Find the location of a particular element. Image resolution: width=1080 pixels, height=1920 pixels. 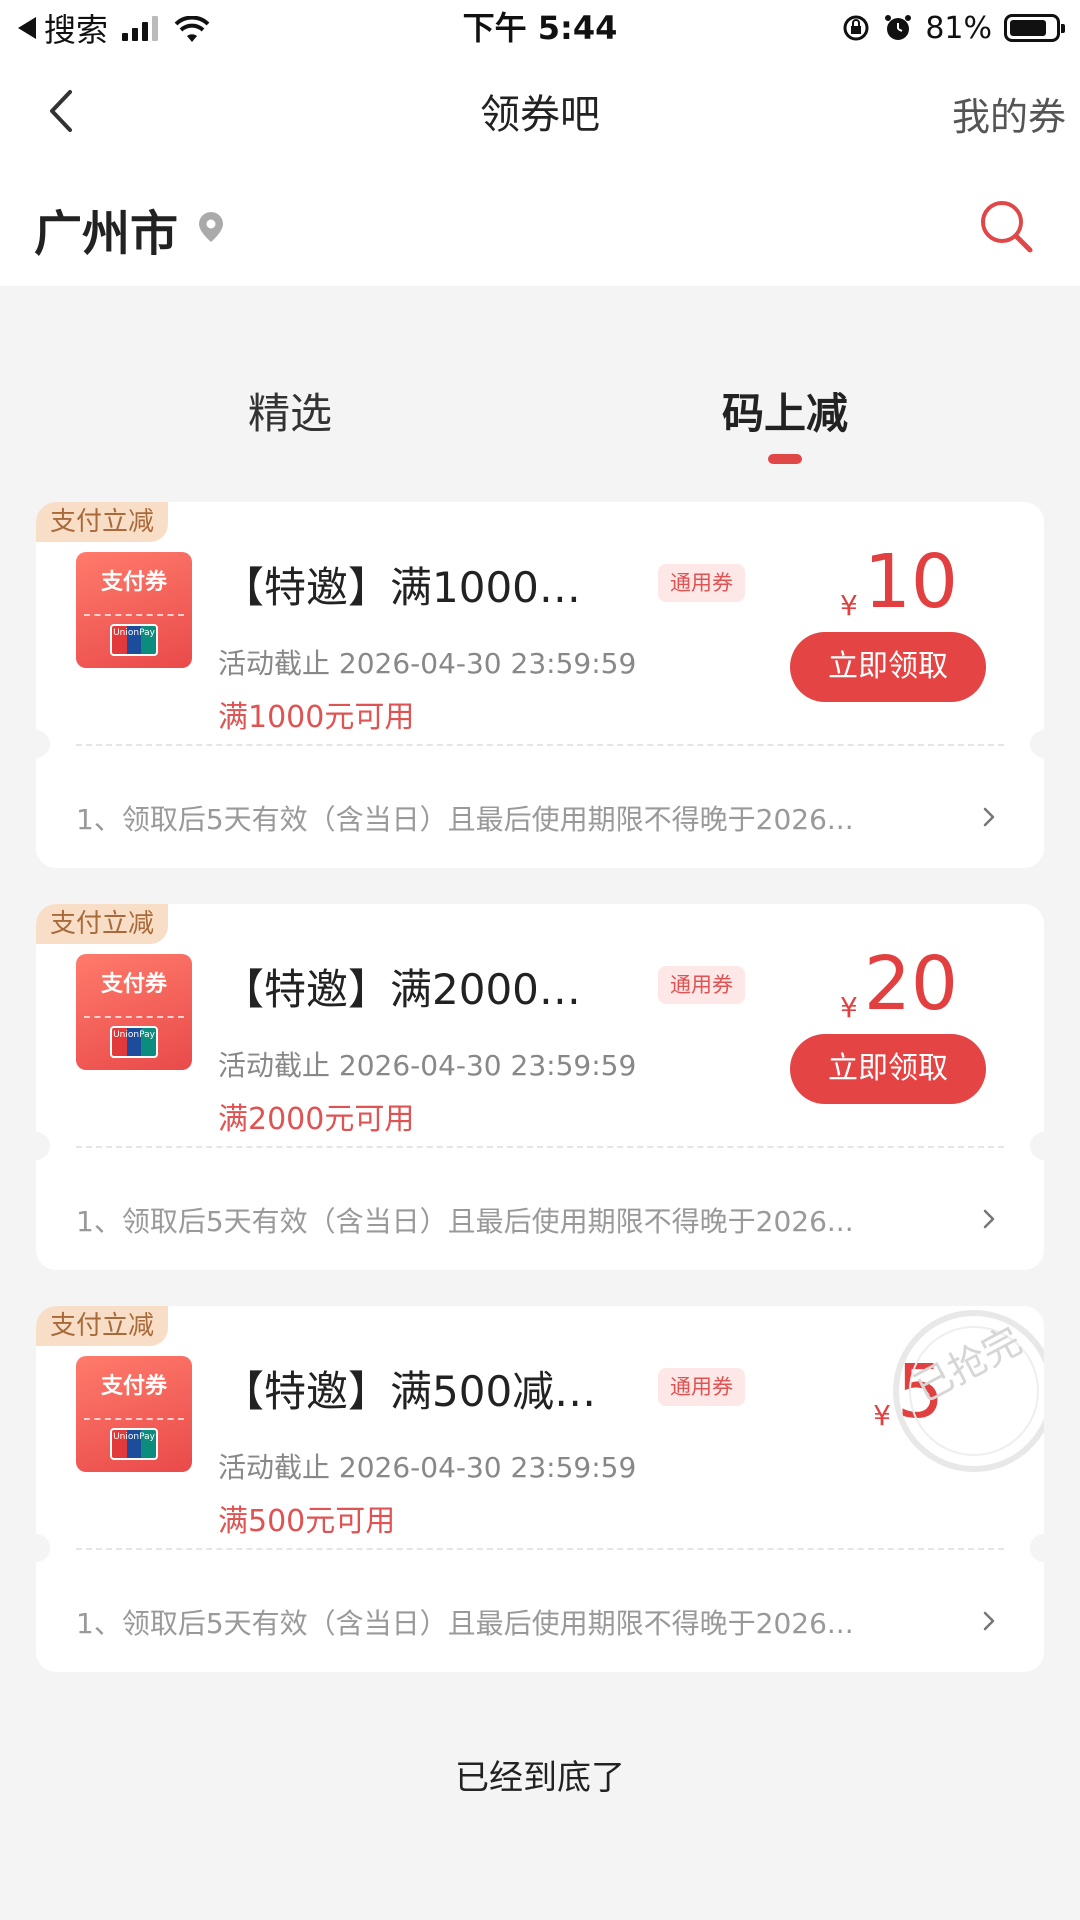

battery-icon is located at coordinates (1034, 28).